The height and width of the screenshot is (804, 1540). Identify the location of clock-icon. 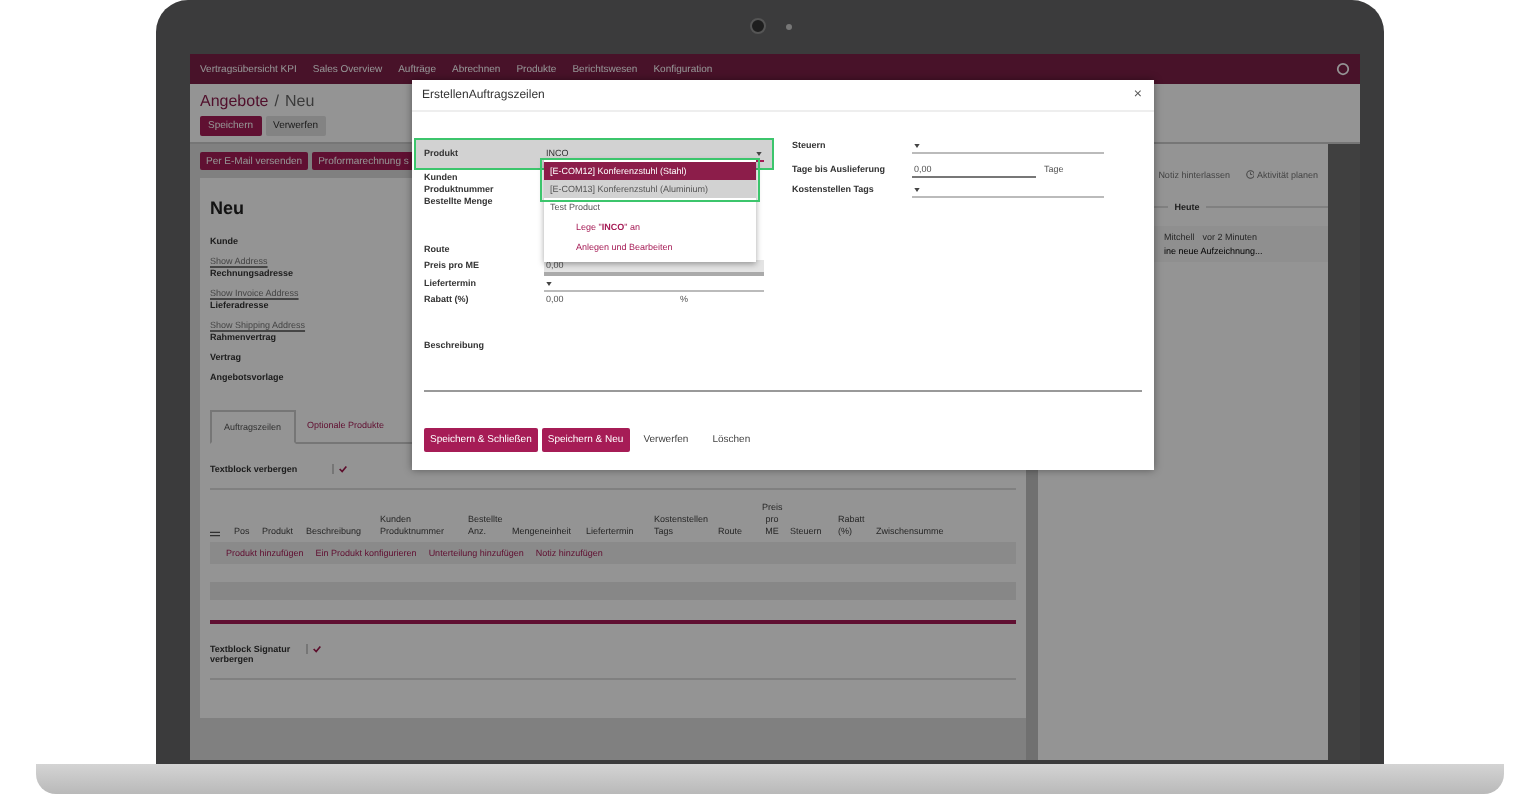
(1250, 175).